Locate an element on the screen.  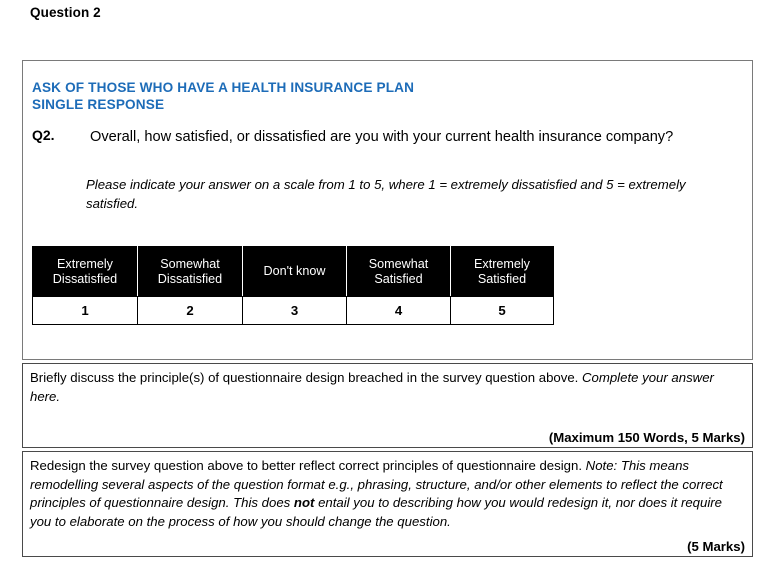
scale-value-row: 1 2 3 4 5 is located at coordinates (293, 310).